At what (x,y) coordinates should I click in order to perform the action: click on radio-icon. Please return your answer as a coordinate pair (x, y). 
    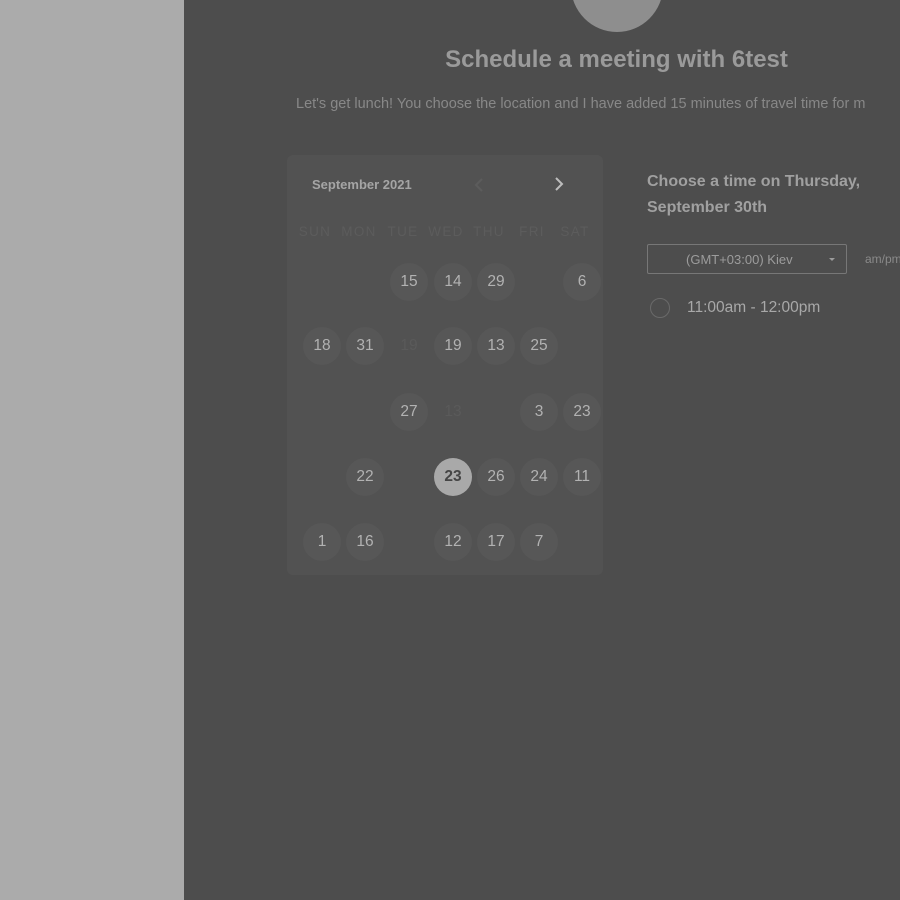
    Looking at the image, I should click on (660, 308).